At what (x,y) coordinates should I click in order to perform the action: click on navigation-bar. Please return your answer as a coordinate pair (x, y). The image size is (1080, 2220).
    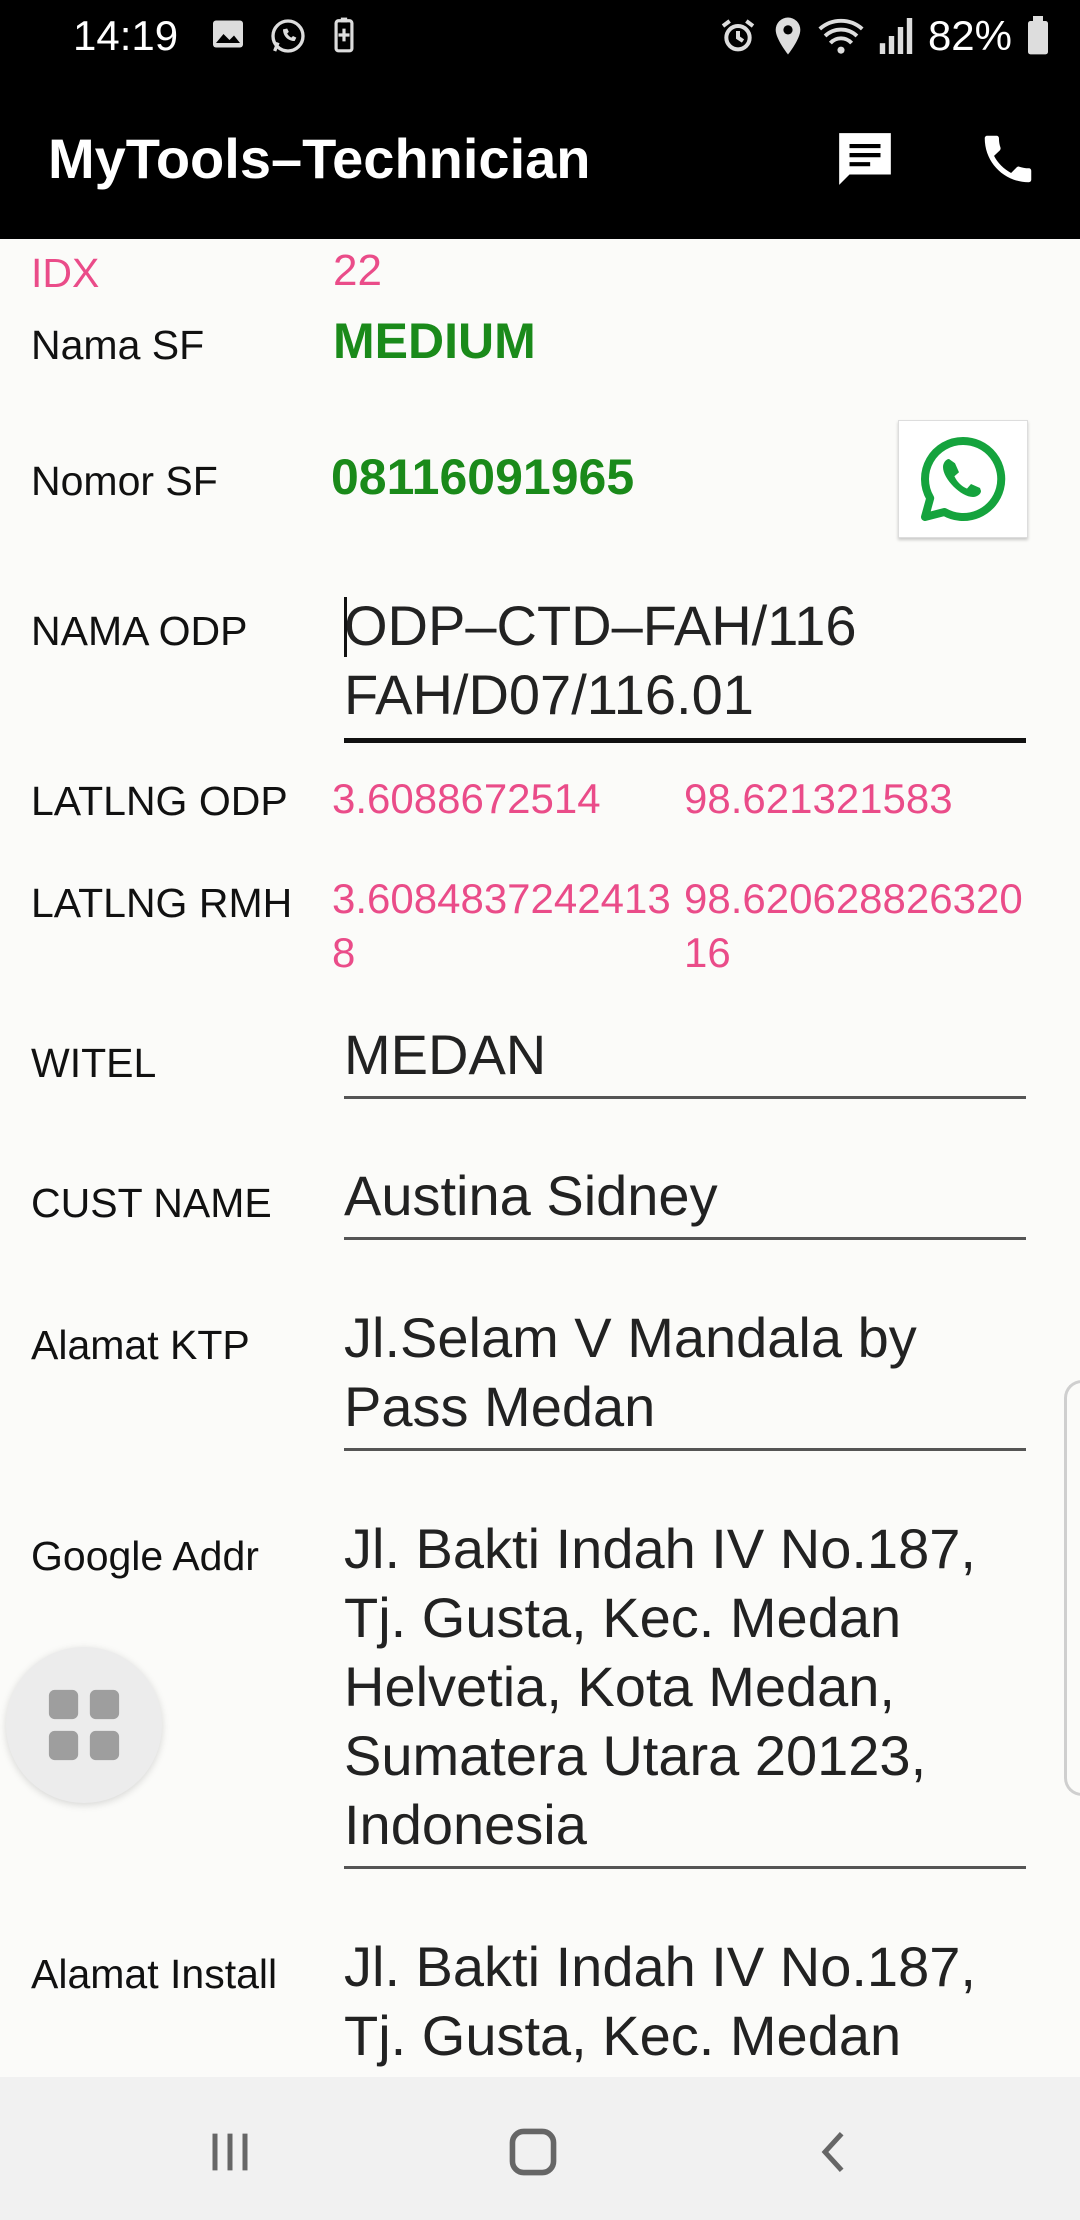
    Looking at the image, I should click on (540, 2148).